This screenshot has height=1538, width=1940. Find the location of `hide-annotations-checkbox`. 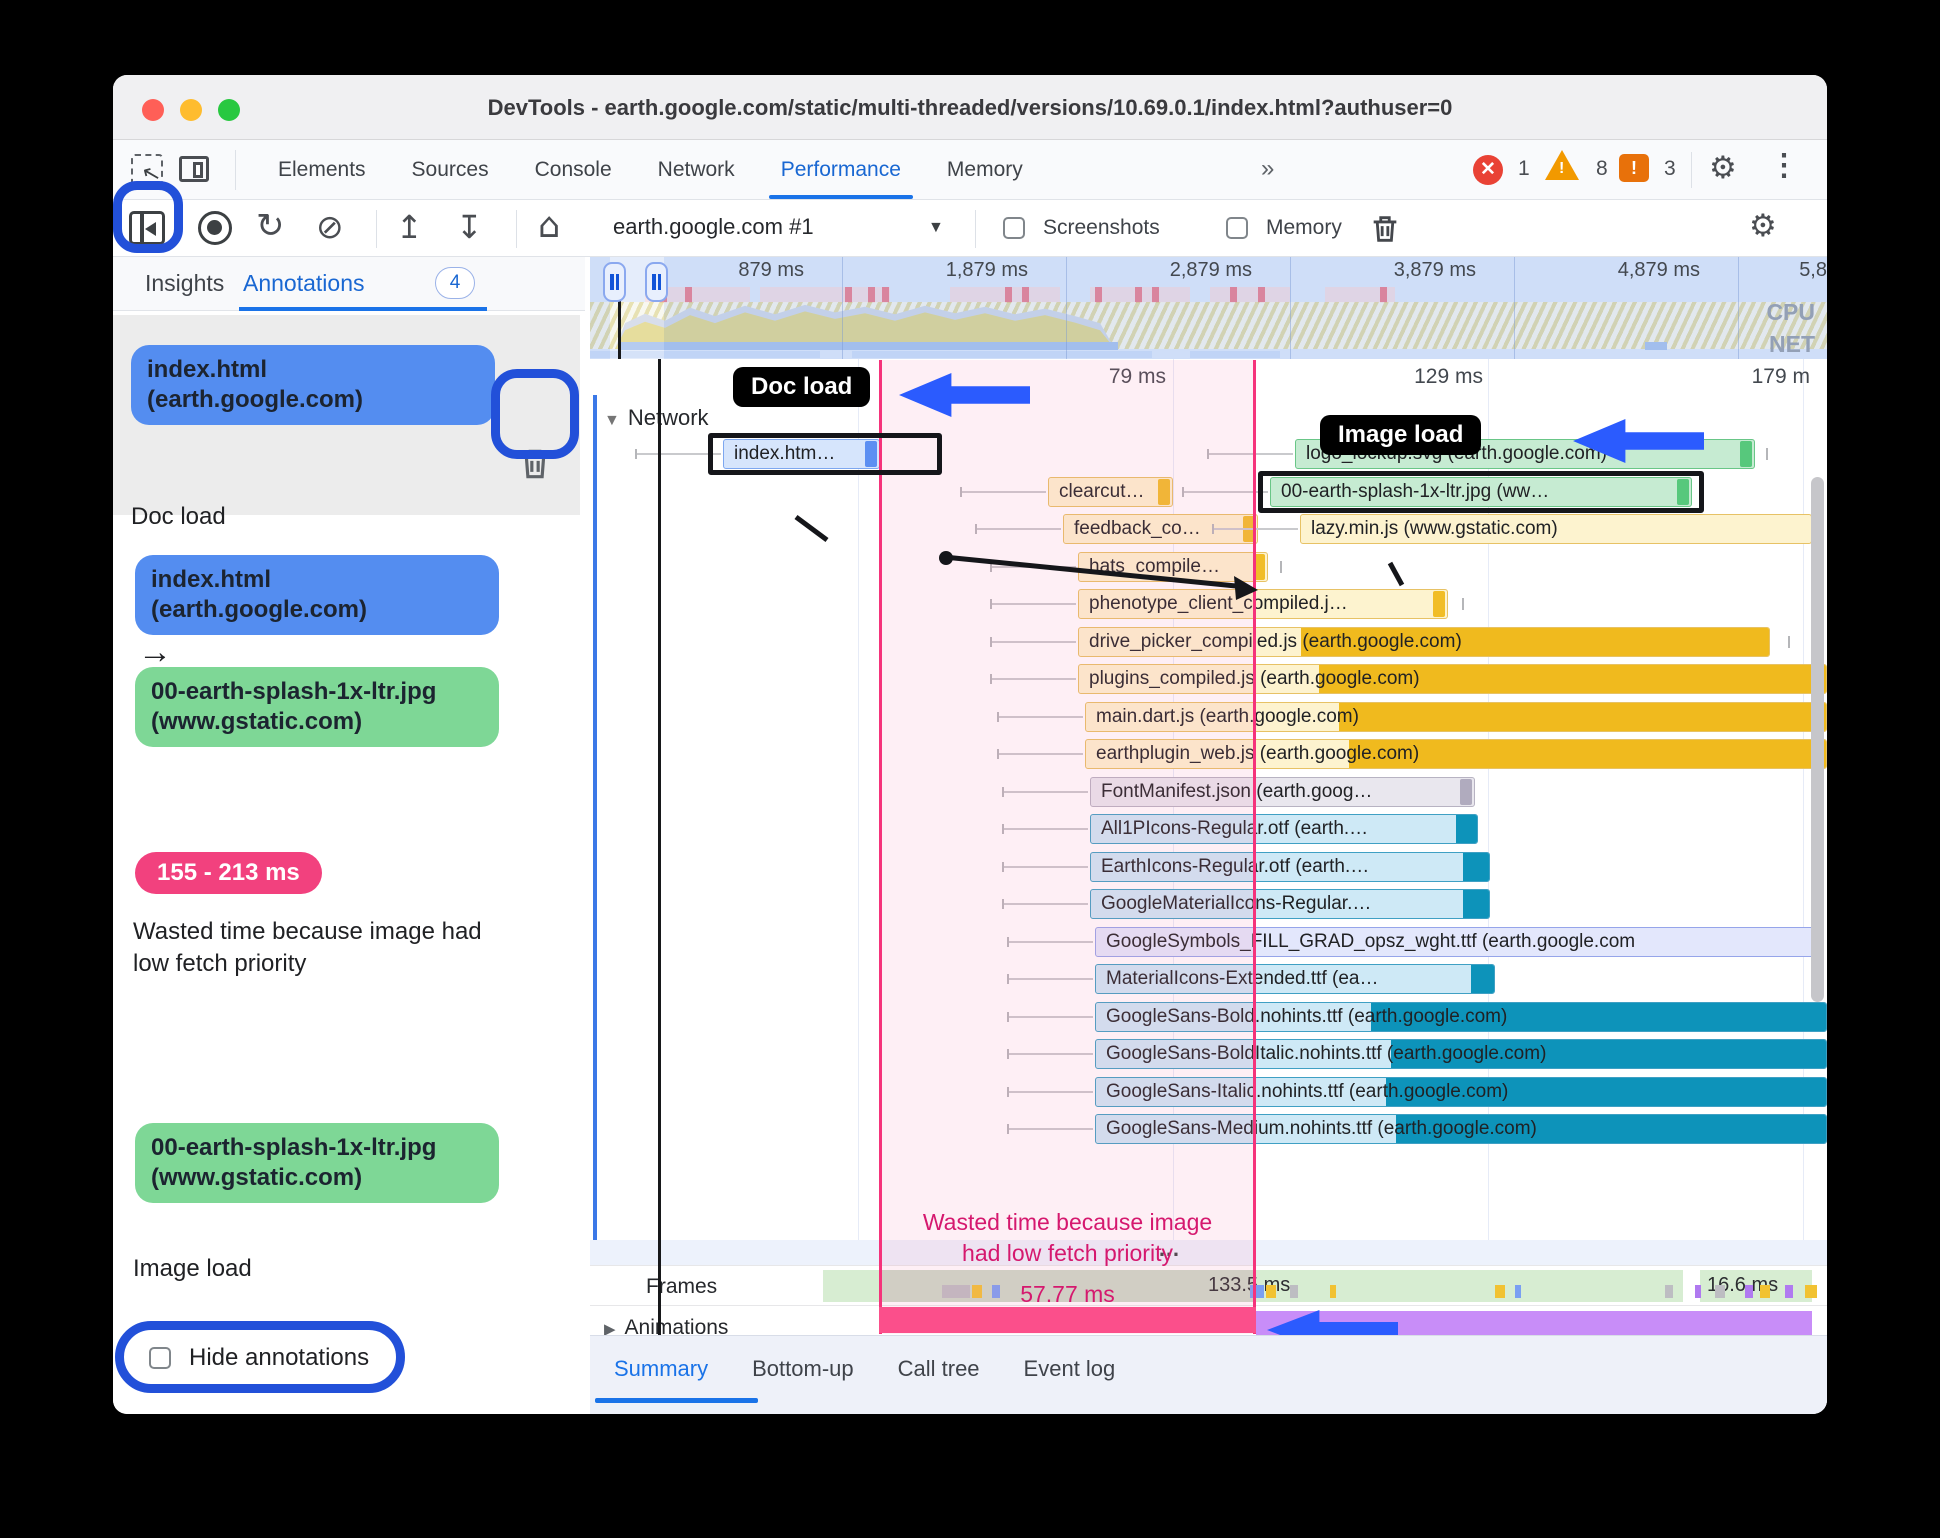

hide-annotations-checkbox is located at coordinates (160, 1358).